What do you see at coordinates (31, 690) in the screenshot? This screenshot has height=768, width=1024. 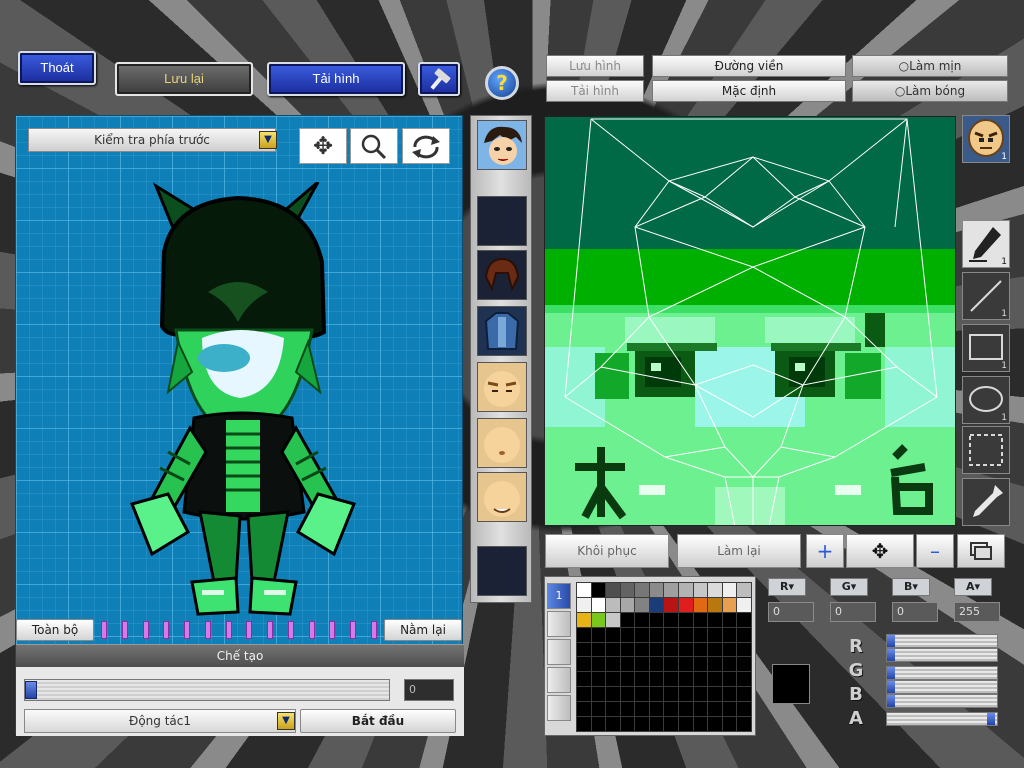 I see `frame-slider-knob` at bounding box center [31, 690].